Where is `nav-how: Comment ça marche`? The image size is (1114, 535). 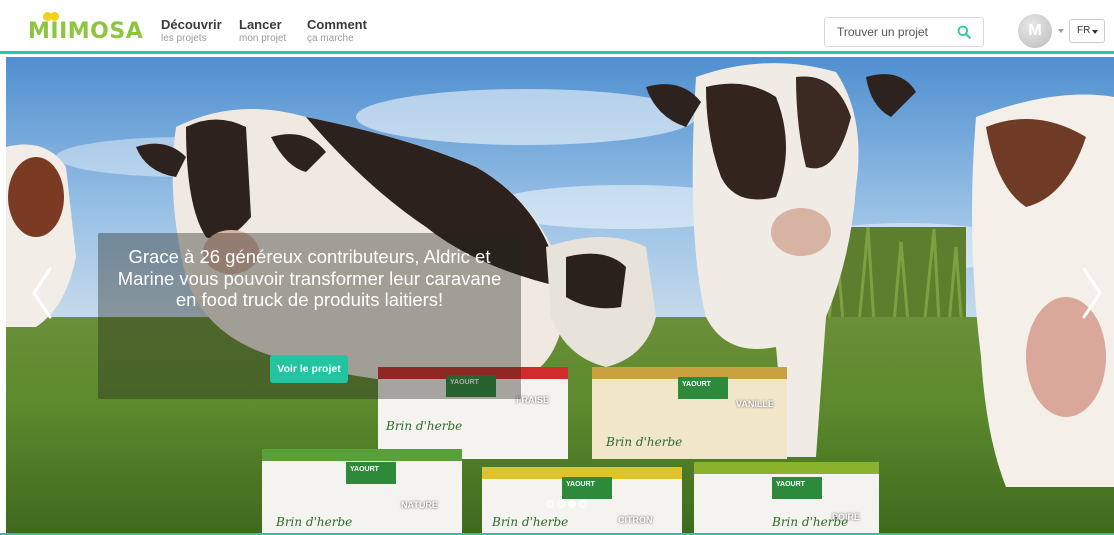 nav-how: Comment ça marche is located at coordinates (337, 31).